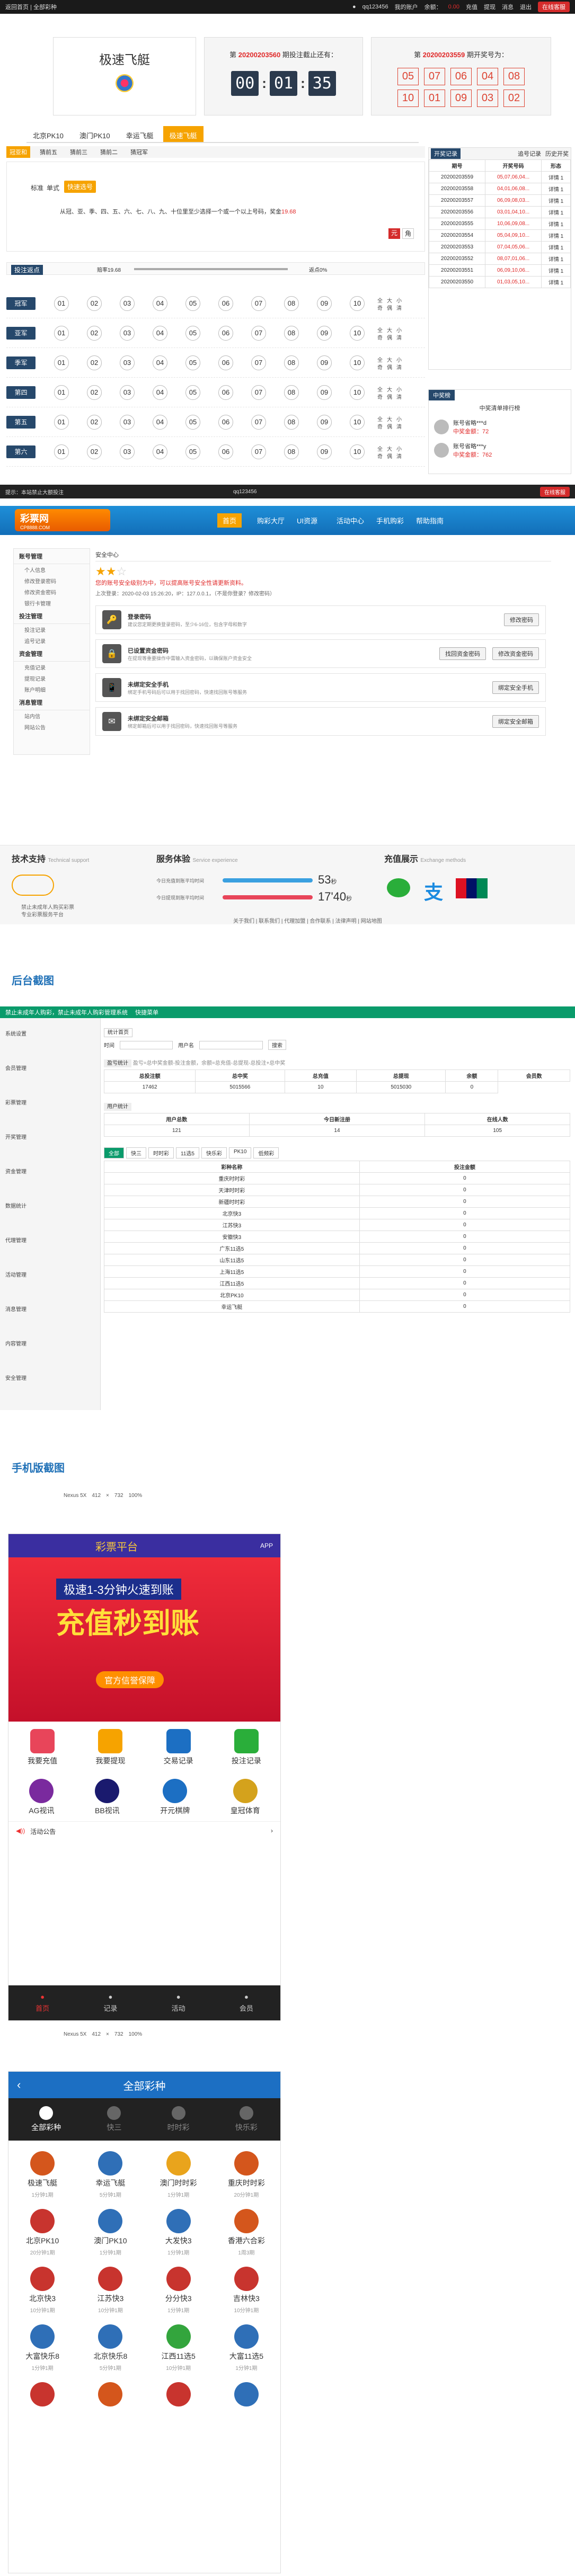  I want to click on date-input, so click(146, 1044).